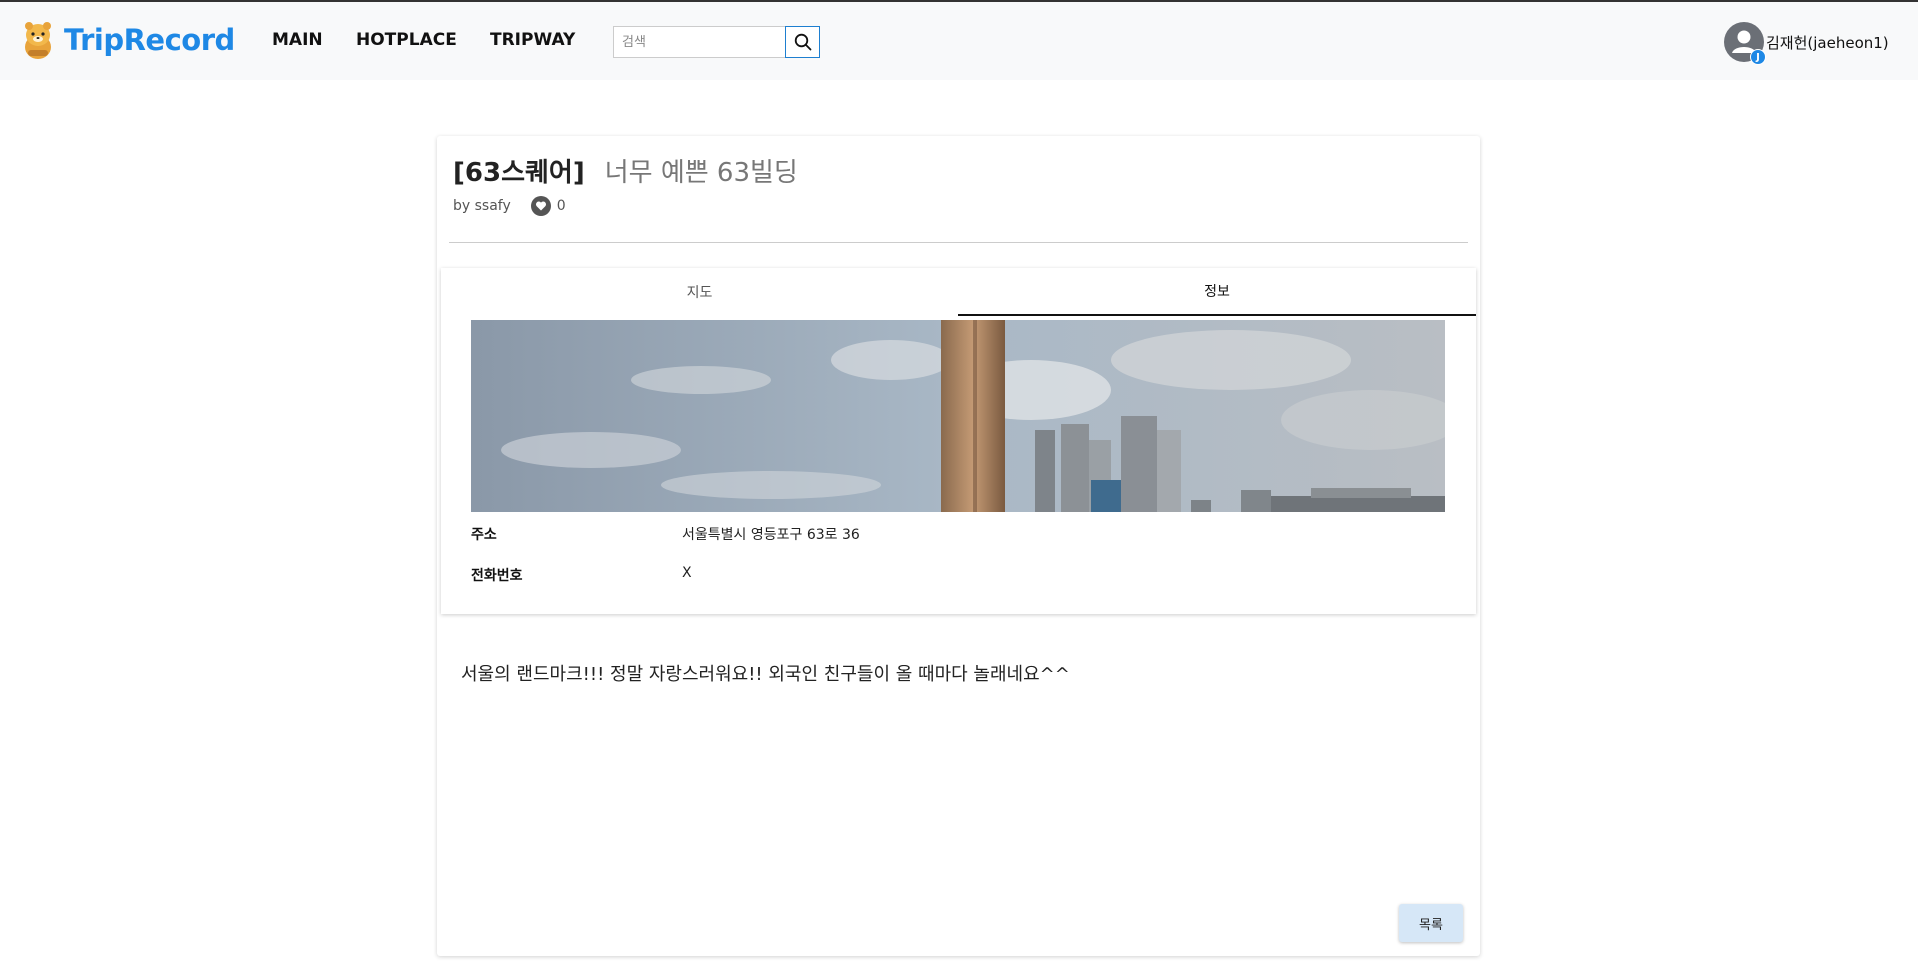 The image size is (1918, 971). Describe the element at coordinates (482, 206) in the screenshot. I see `post-author: by ssafy` at that location.